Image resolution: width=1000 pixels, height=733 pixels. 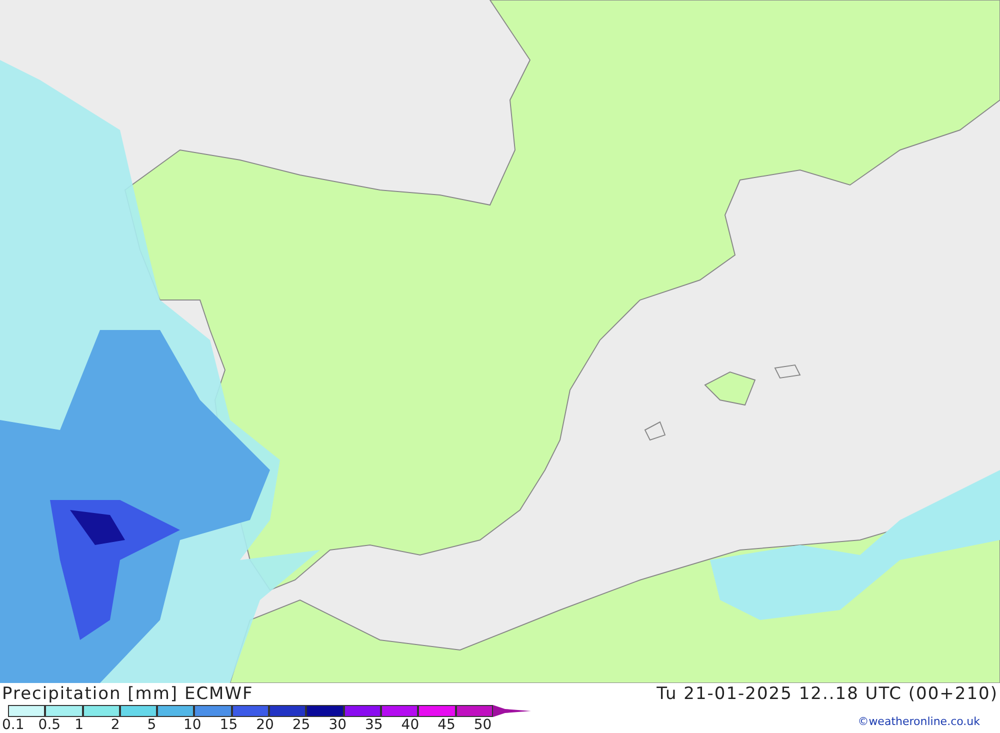 What do you see at coordinates (193, 725) in the screenshot?
I see `legend-label: 10` at bounding box center [193, 725].